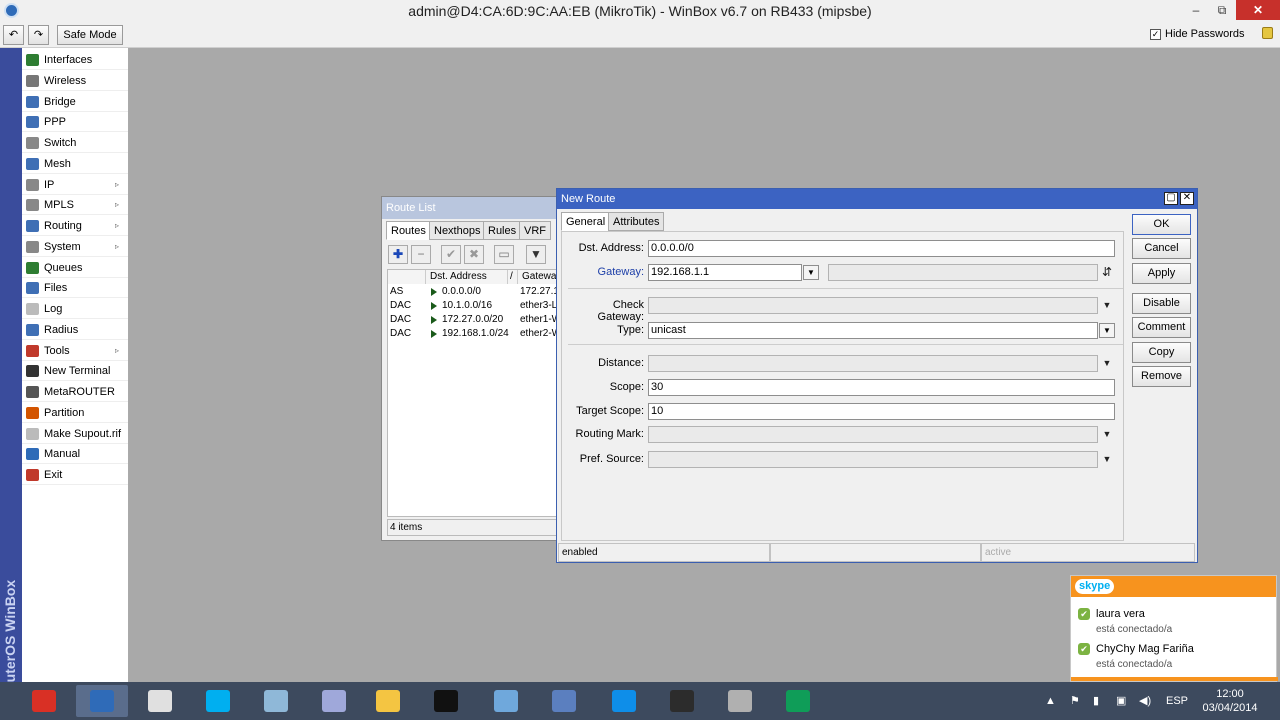 The height and width of the screenshot is (720, 1280). I want to click on distance-input, so click(873, 363).